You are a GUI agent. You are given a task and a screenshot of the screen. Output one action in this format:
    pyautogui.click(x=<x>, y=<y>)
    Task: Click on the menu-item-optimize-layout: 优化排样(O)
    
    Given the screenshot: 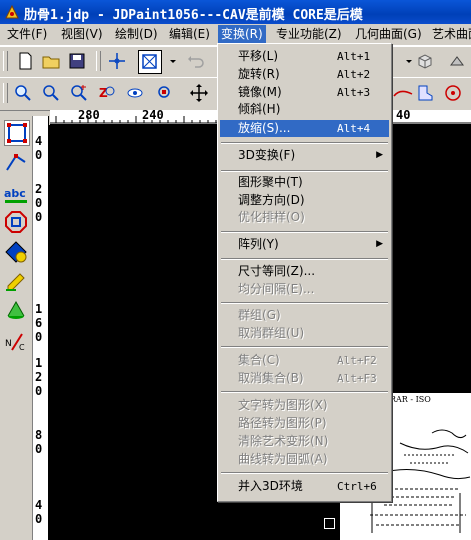 What is the action you would take?
    pyautogui.click(x=304, y=217)
    